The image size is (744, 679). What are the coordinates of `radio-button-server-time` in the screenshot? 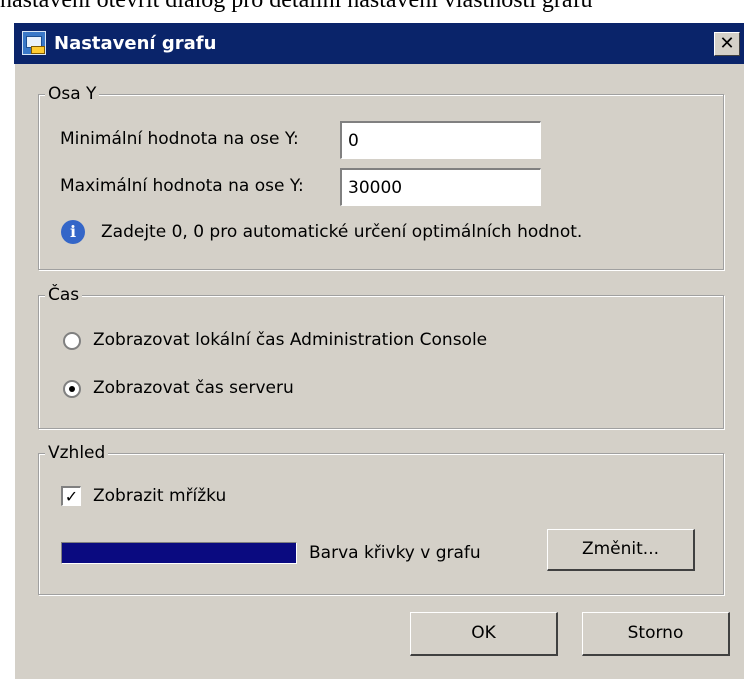 It's located at (72, 389).